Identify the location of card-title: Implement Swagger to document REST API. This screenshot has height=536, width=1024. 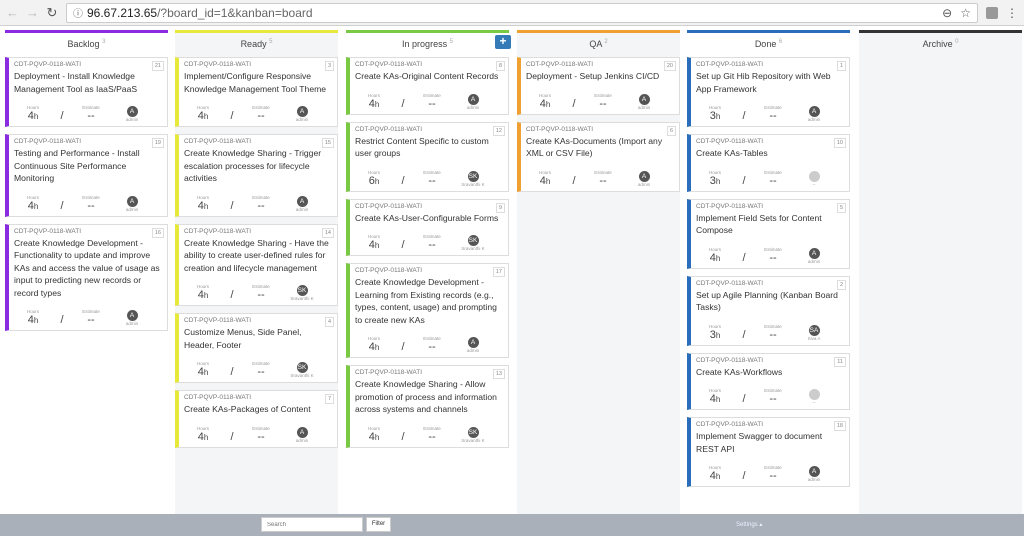
(770, 442).